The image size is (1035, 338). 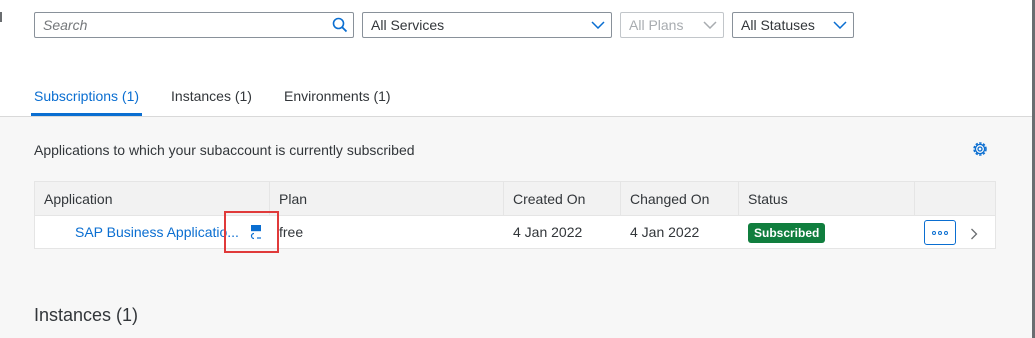 I want to click on statuses-select: All Statuses, so click(x=793, y=25).